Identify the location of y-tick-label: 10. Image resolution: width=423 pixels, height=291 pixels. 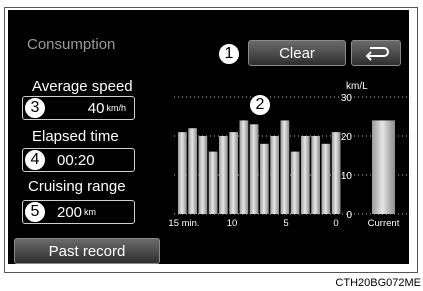
(347, 176).